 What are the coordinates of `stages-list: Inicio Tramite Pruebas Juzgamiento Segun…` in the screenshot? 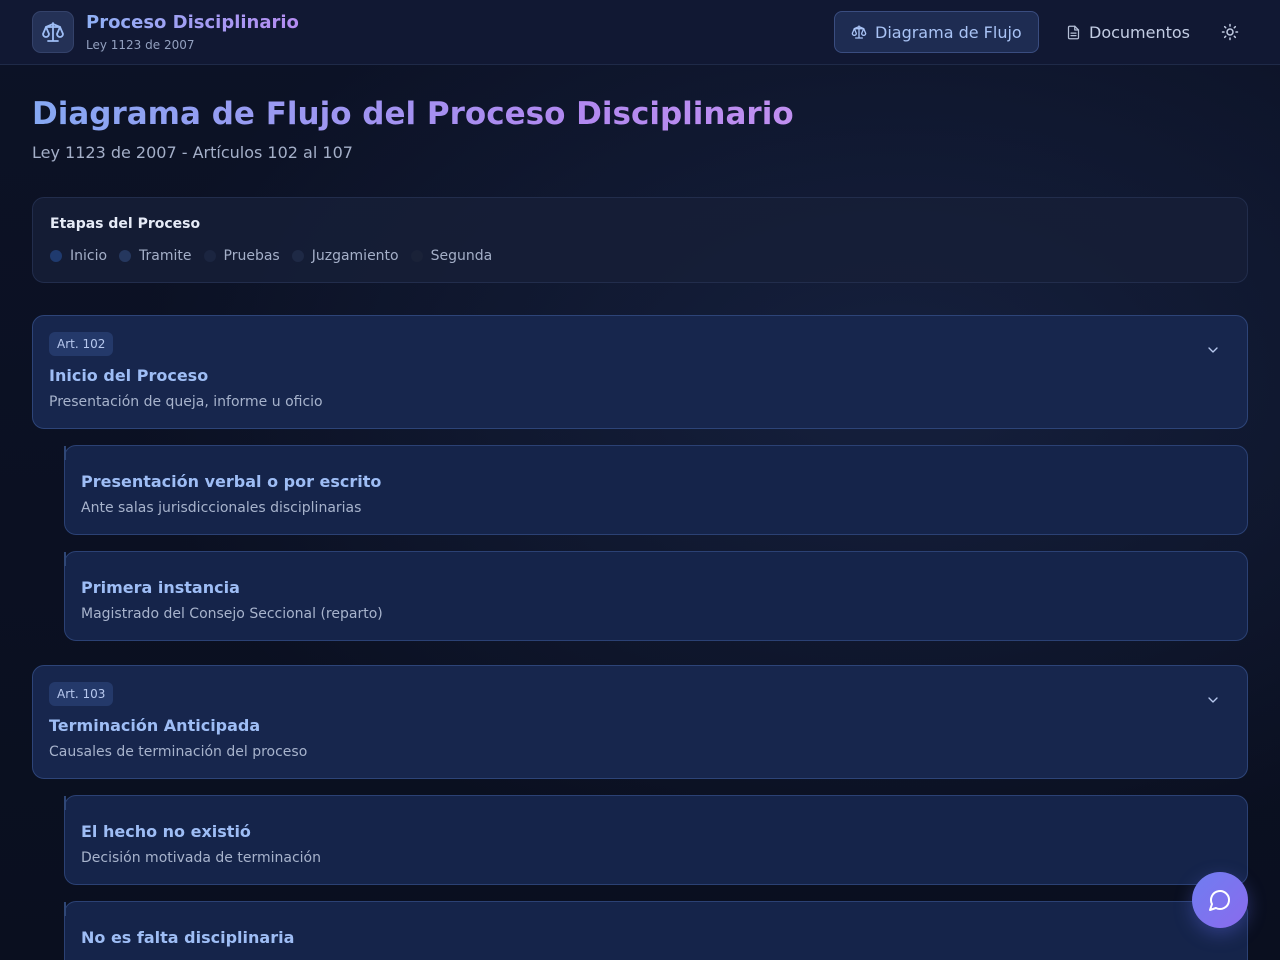 It's located at (277, 256).